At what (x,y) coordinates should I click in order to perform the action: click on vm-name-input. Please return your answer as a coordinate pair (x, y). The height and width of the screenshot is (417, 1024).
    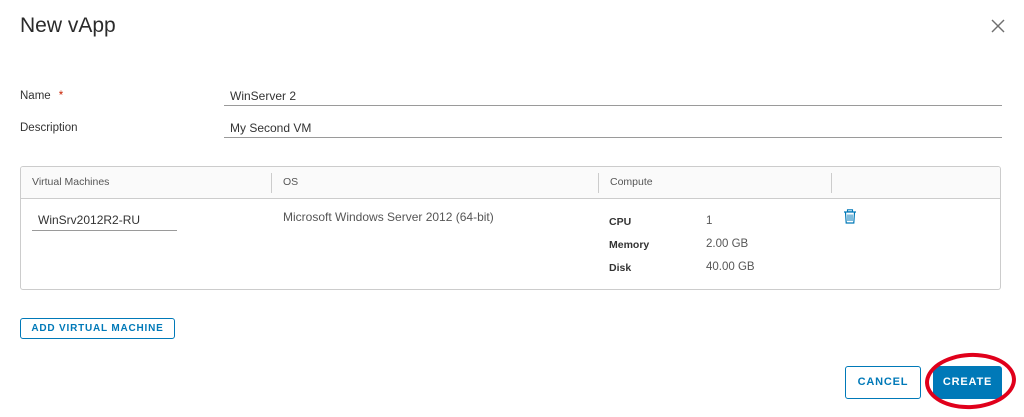
    Looking at the image, I should click on (104, 220).